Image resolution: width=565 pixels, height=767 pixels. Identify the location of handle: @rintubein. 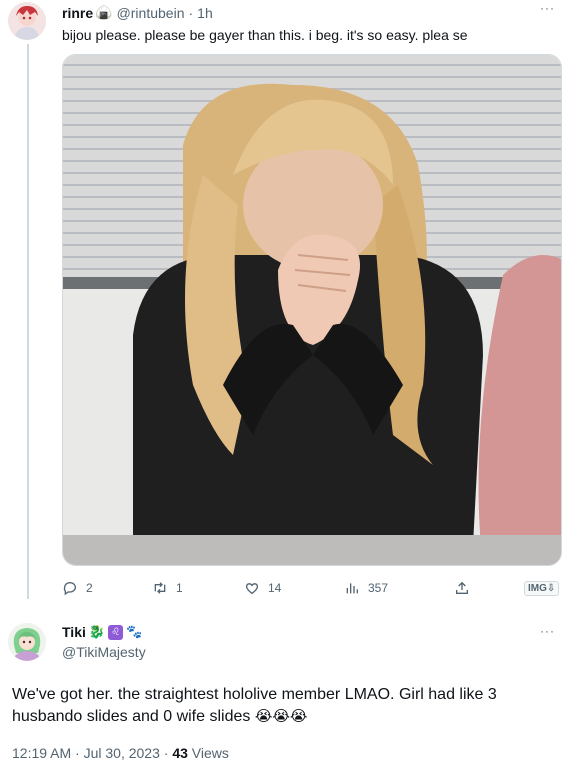
(151, 13).